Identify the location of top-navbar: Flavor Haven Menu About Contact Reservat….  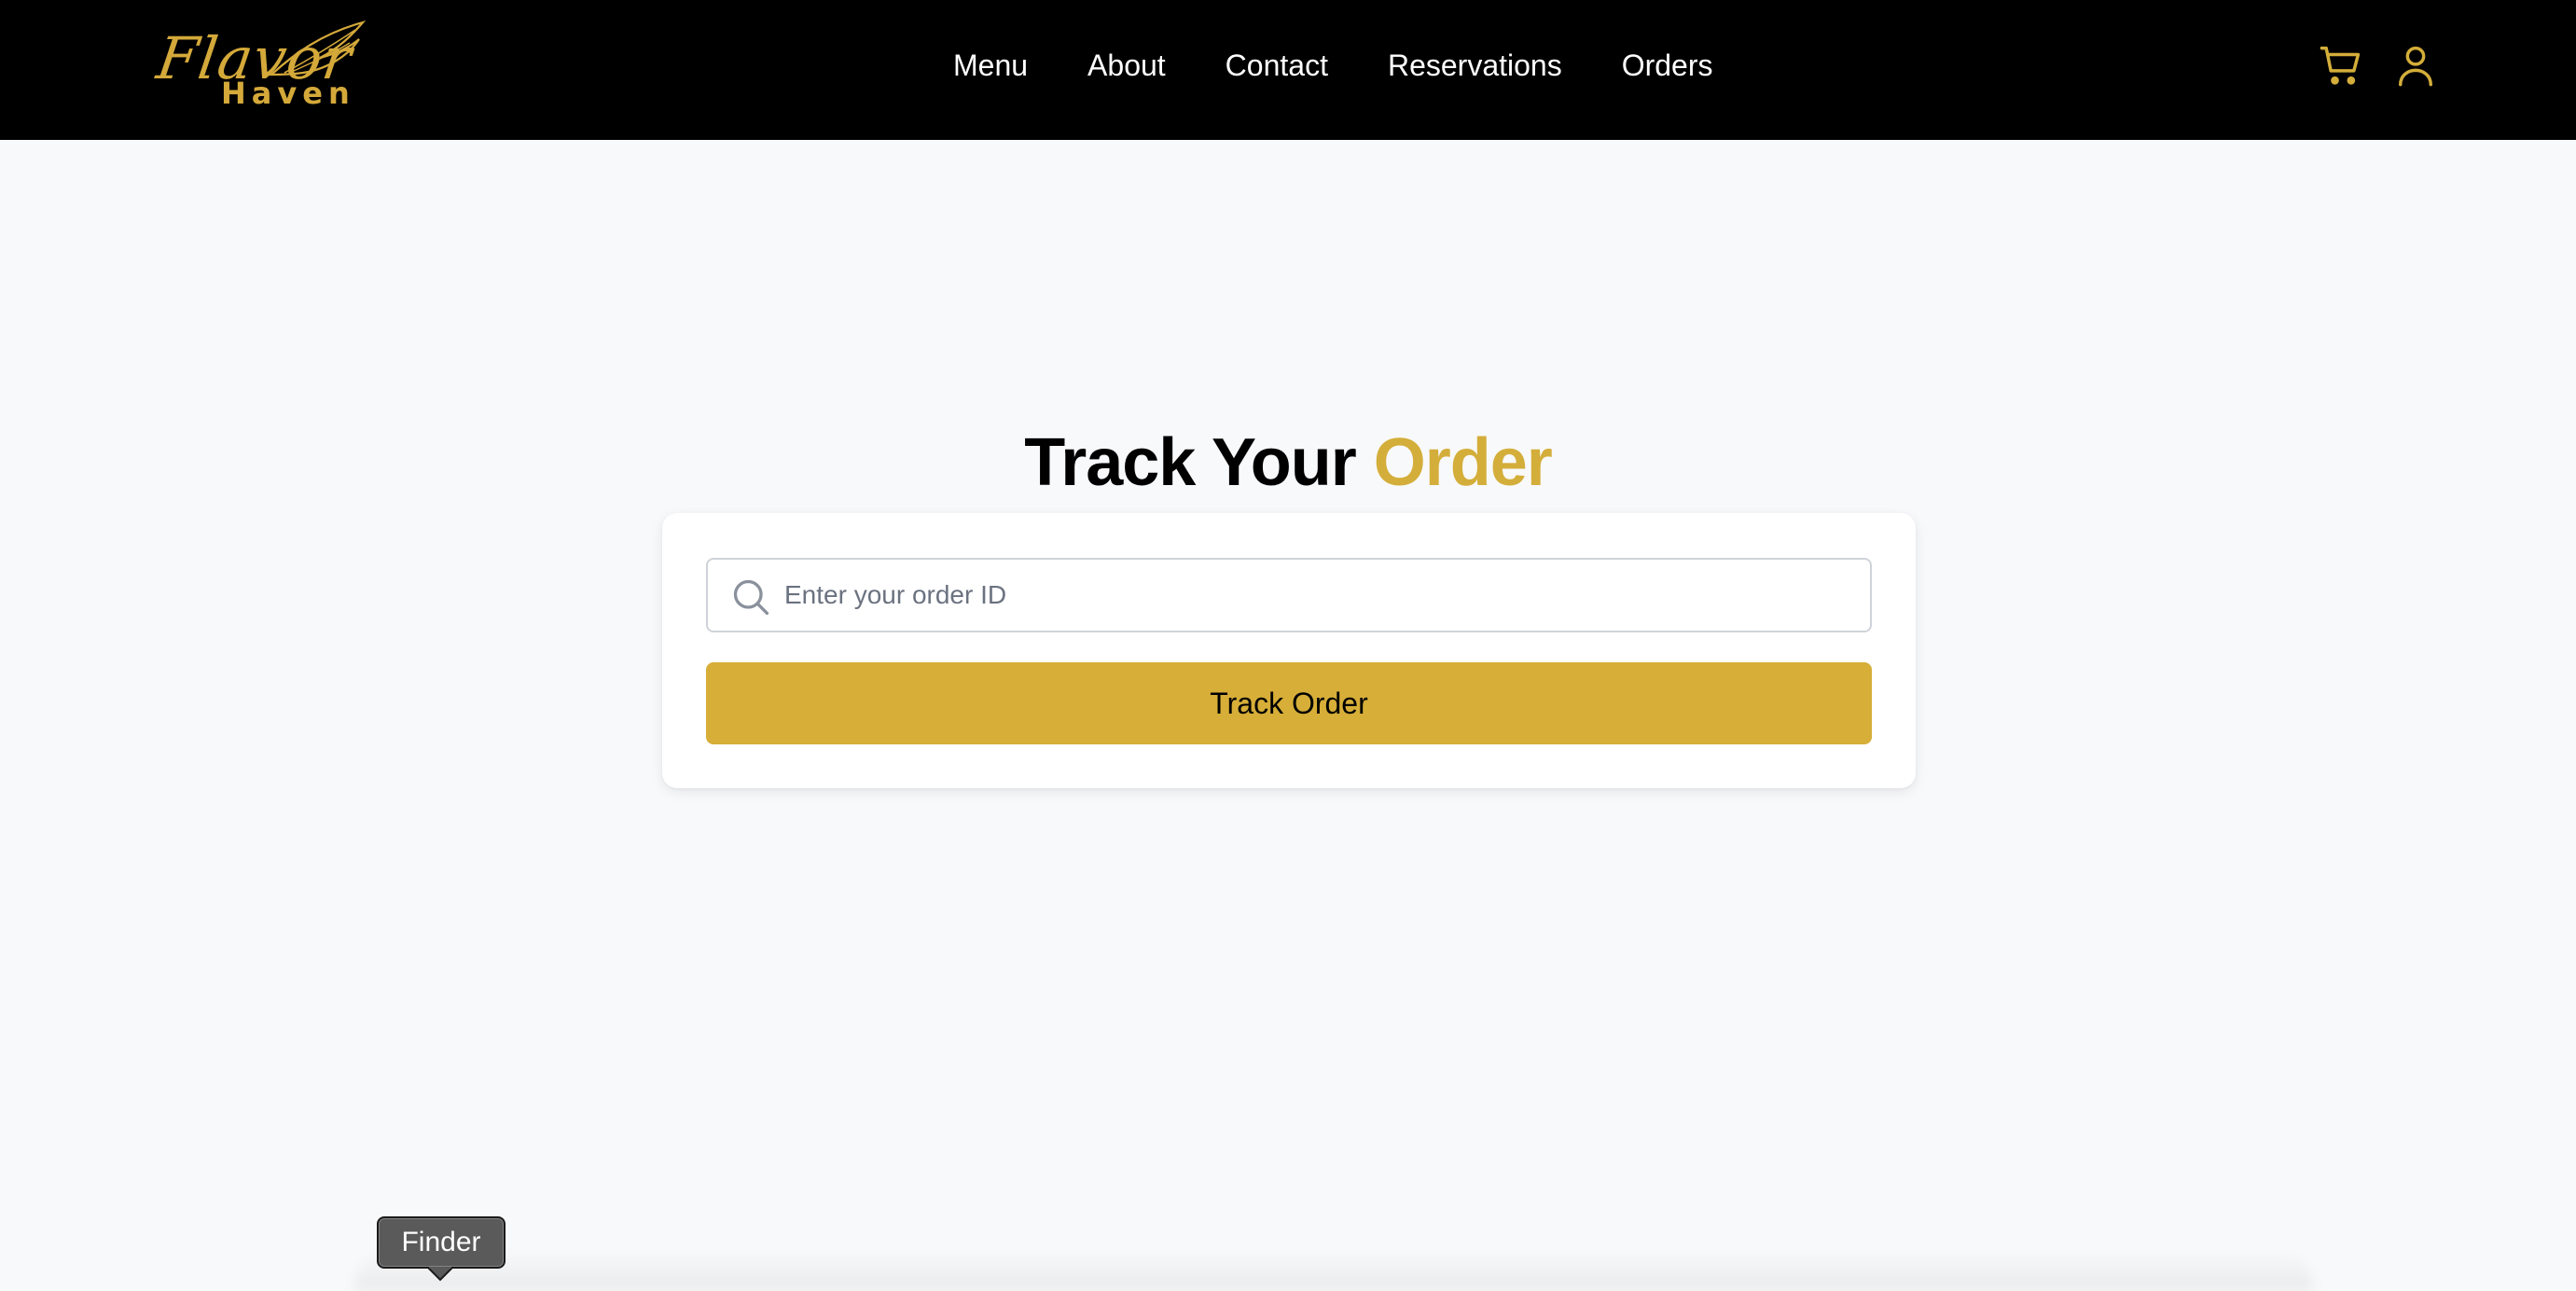
(1288, 70).